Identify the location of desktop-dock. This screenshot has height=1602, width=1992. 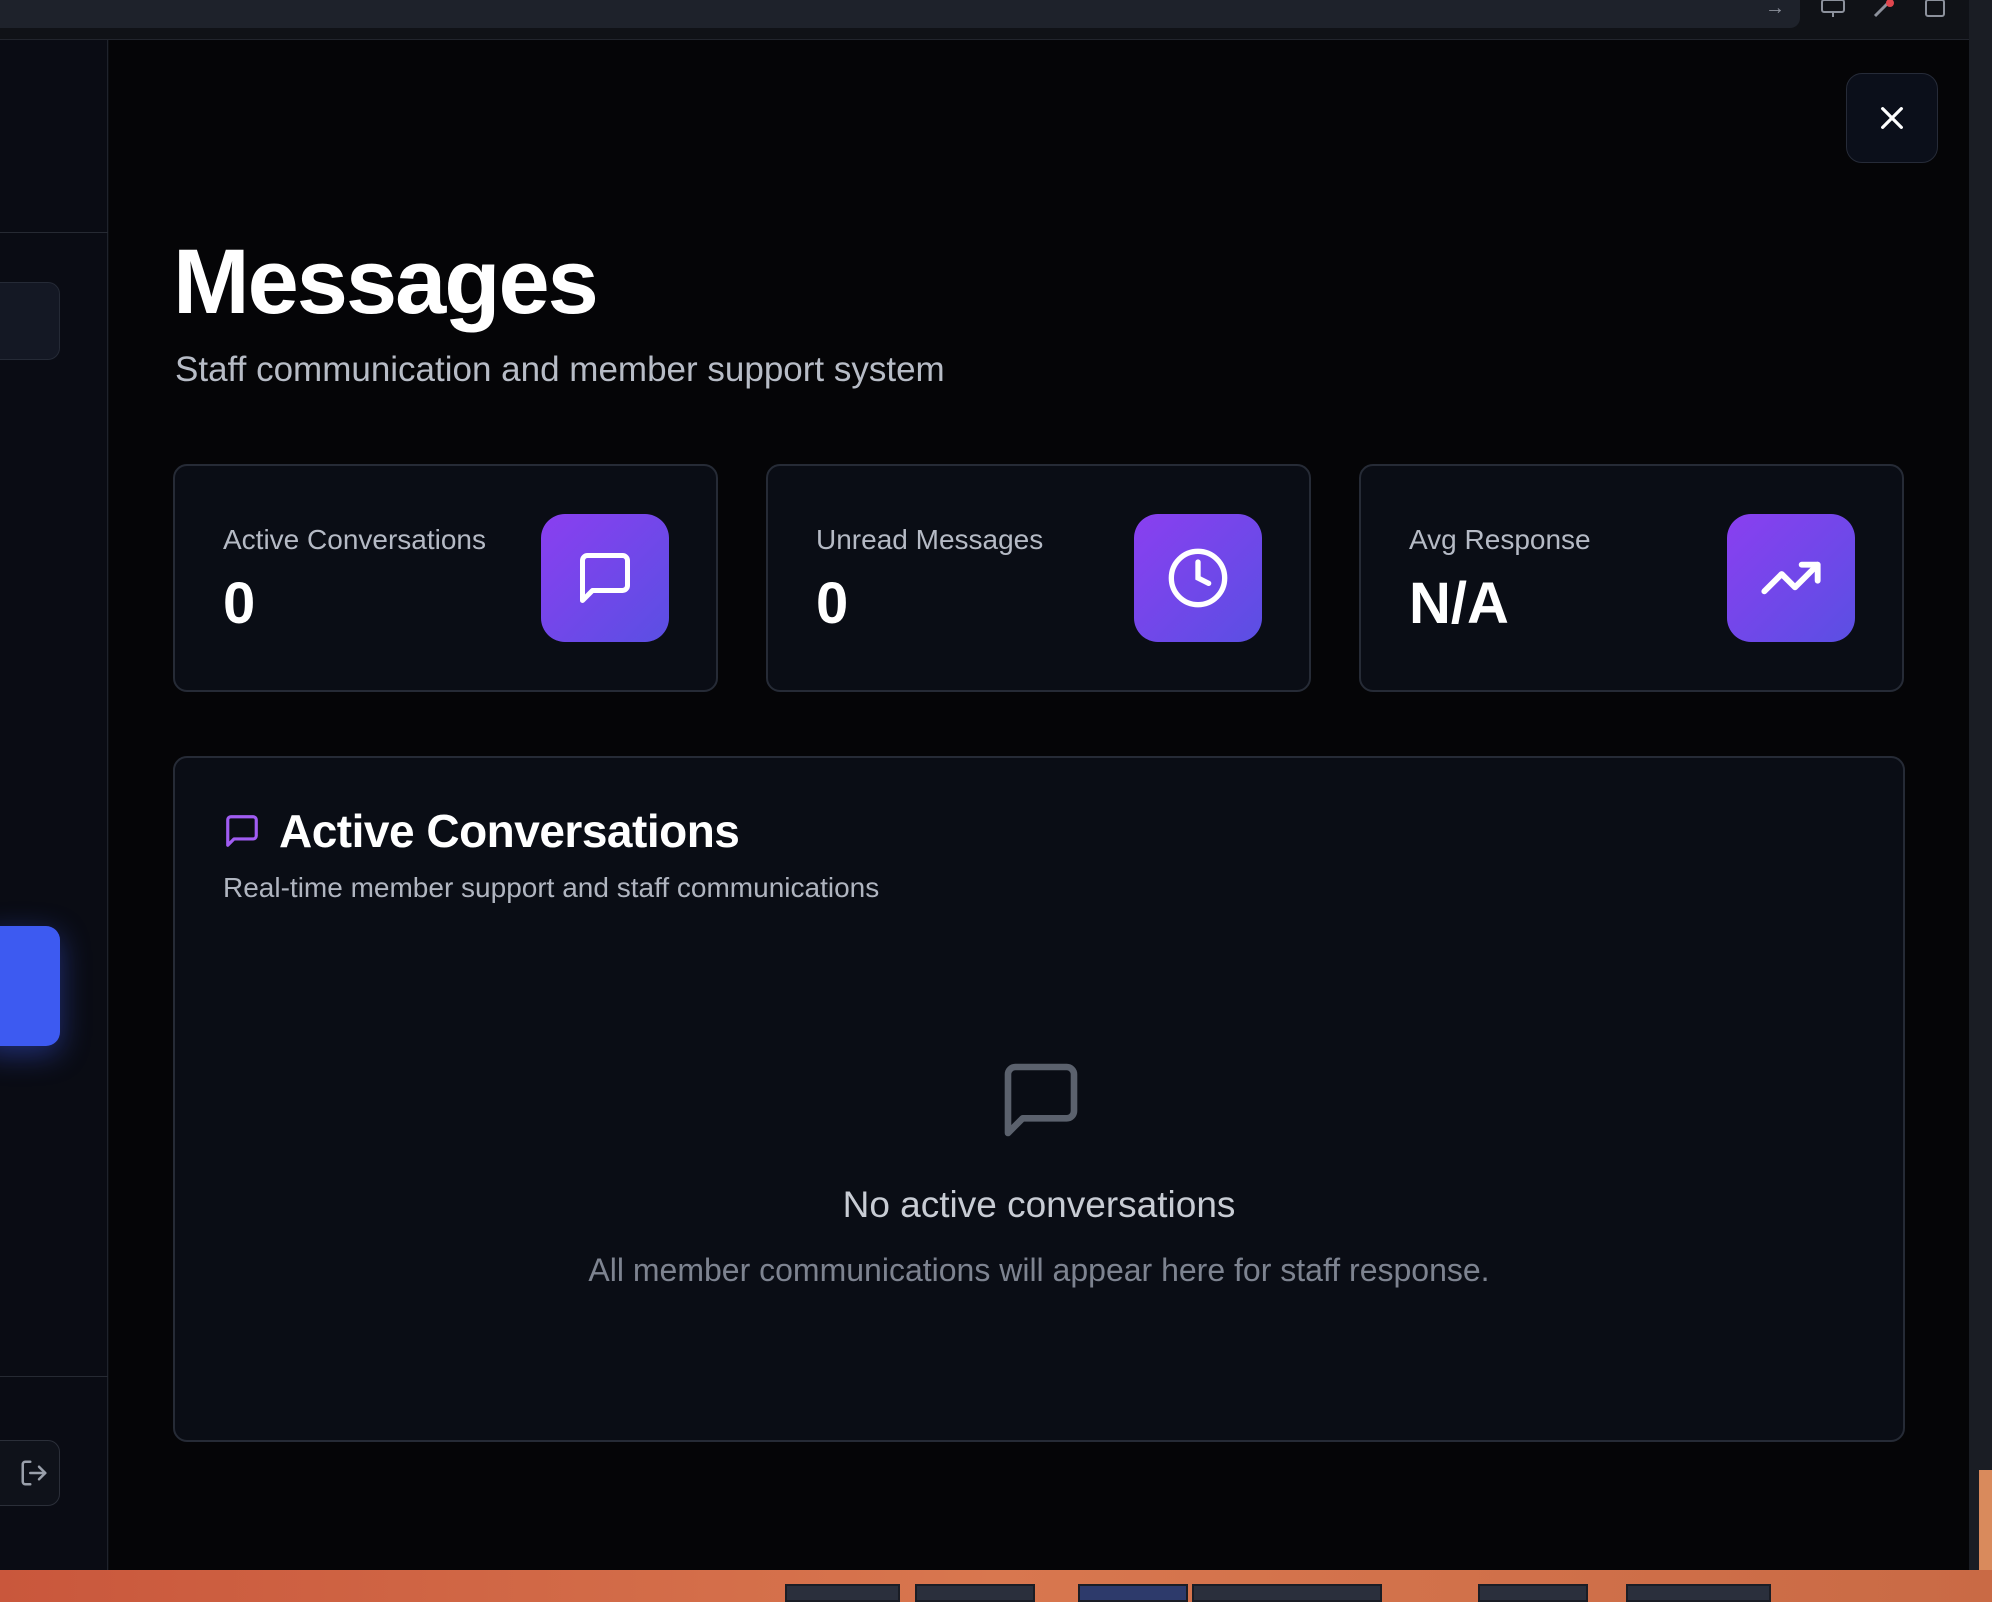
(996, 1586).